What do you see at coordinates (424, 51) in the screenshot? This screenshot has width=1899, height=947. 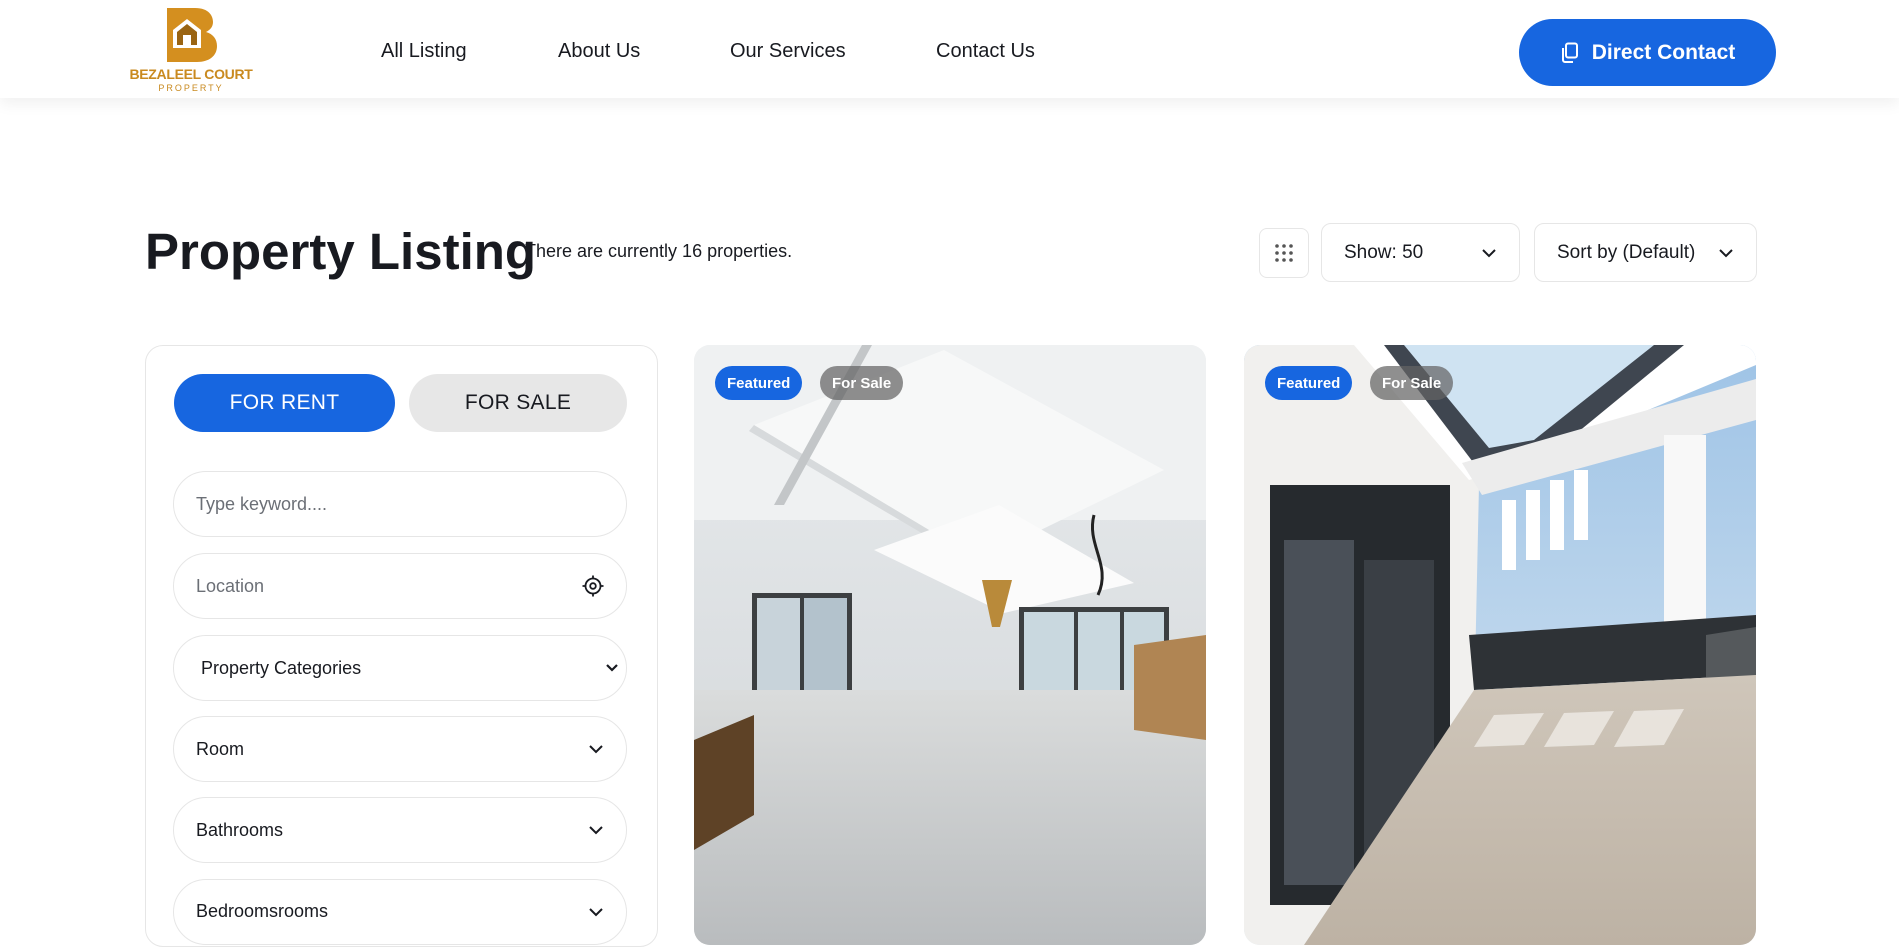 I see `nav-all-listing: All Listing` at bounding box center [424, 51].